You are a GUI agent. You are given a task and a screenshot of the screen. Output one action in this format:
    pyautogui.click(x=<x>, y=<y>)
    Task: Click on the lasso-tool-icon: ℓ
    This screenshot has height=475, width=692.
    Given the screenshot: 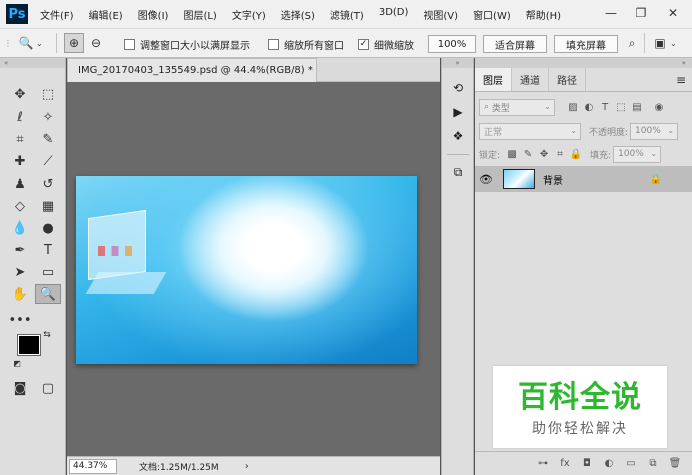 What is the action you would take?
    pyautogui.click(x=20, y=117)
    